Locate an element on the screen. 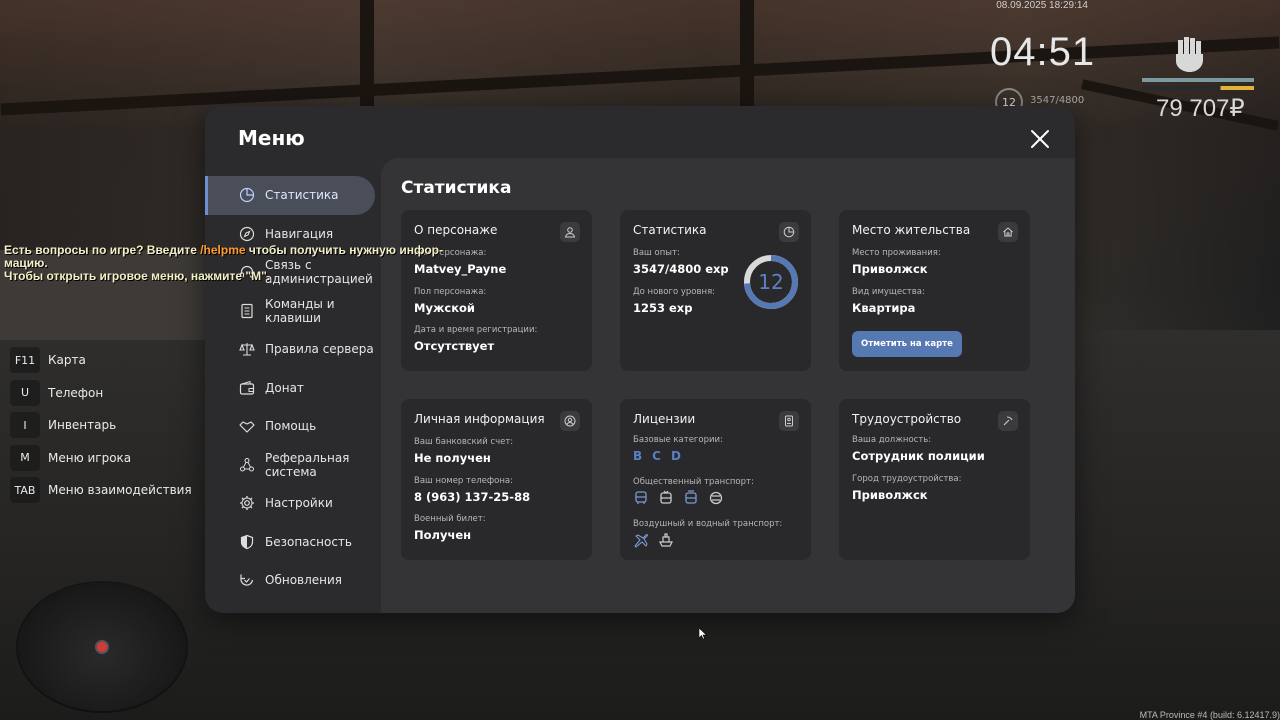 This screenshot has height=720, width=1280. nav-item-settings: Настройки is located at coordinates (293, 503).